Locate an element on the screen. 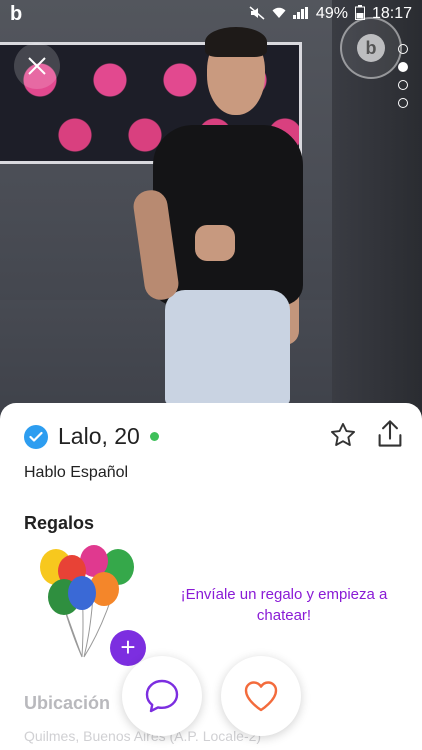 The image size is (422, 750). favorite-button is located at coordinates (343, 435).